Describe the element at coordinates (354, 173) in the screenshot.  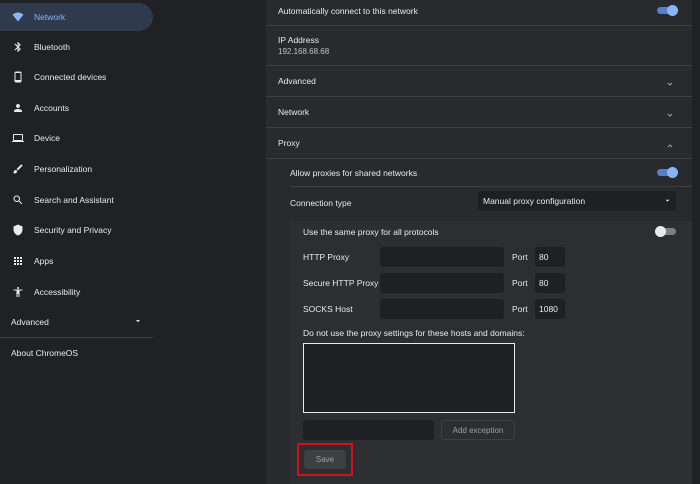
I see `allow-proxies-label: Allow proxies for shared networks` at that location.